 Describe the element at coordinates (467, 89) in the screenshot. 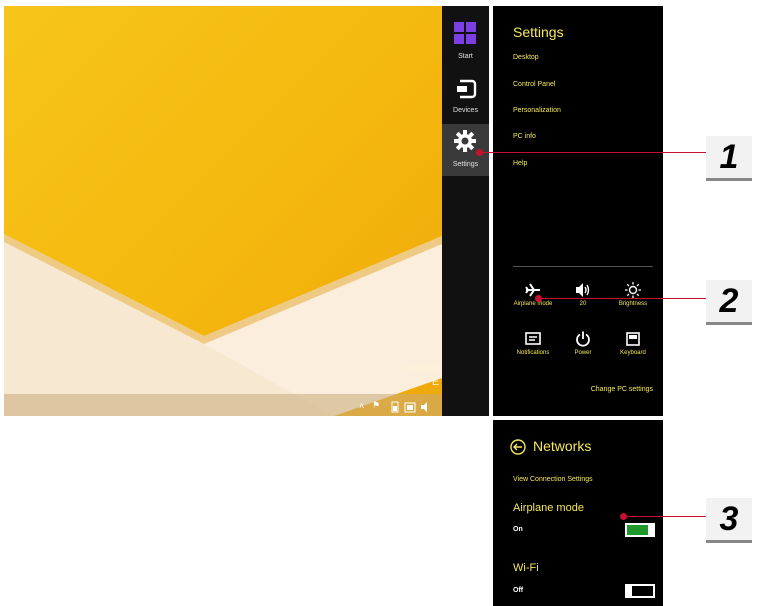

I see `devices-icon` at that location.